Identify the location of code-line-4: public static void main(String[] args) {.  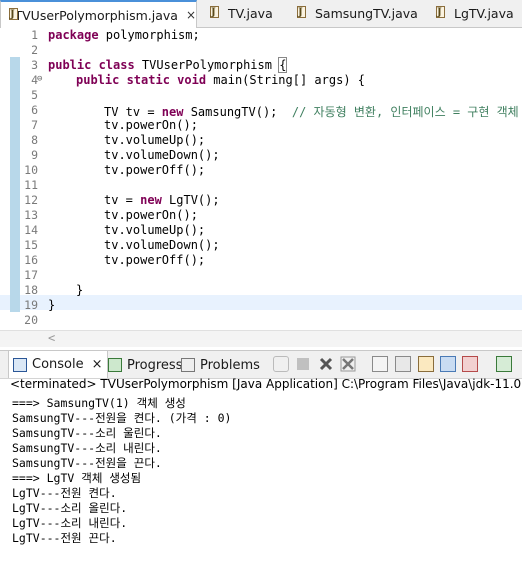
(220, 80).